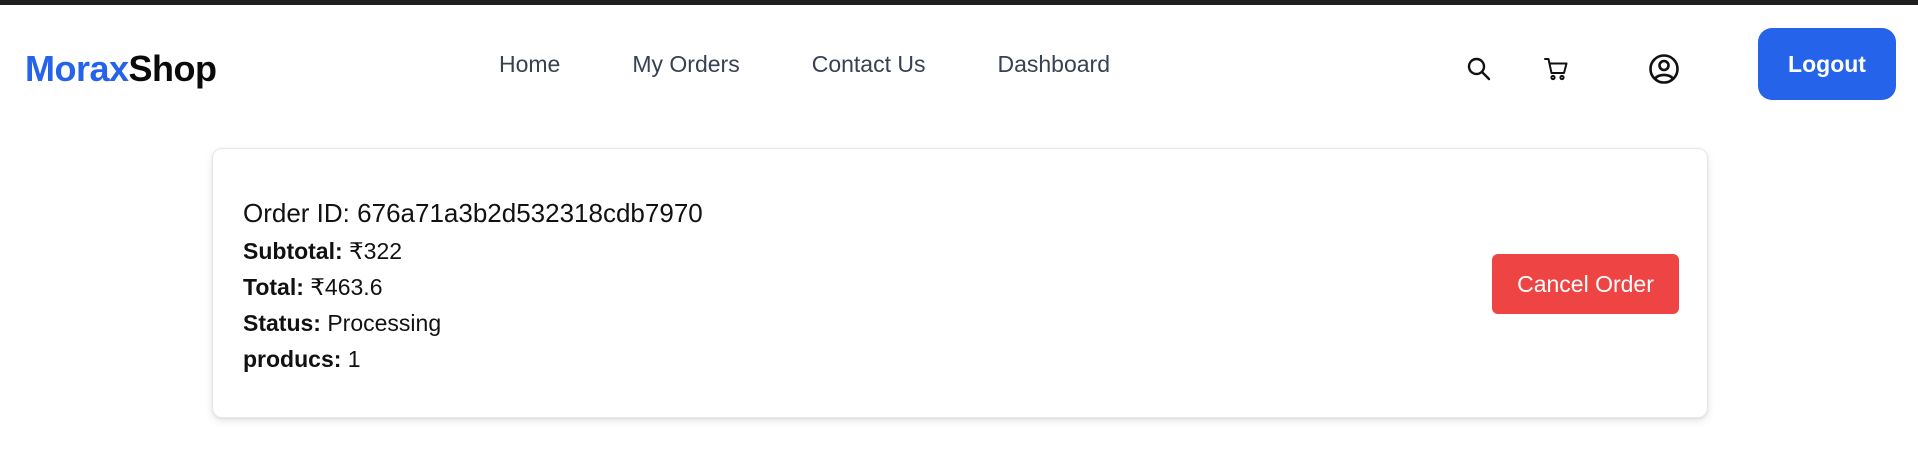 The height and width of the screenshot is (466, 1918). What do you see at coordinates (473, 251) in the screenshot?
I see `subtotal-row: Subtotal: ₹322` at bounding box center [473, 251].